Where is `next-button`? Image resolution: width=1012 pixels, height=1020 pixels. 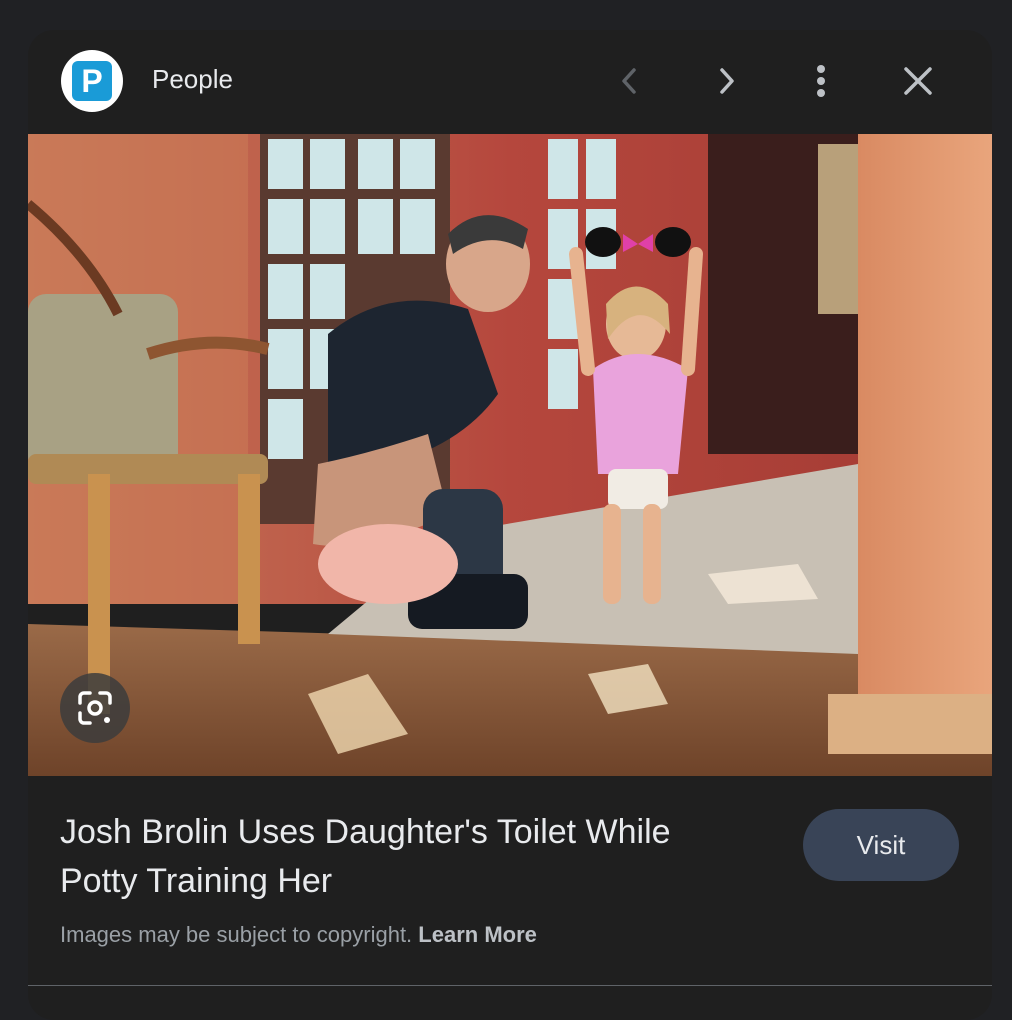
next-button is located at coordinates (727, 81).